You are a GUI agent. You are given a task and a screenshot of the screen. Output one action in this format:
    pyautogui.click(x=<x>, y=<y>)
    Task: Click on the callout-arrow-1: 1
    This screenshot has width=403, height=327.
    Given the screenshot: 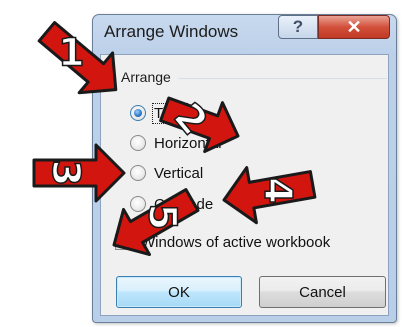 What is the action you would take?
    pyautogui.click(x=77, y=58)
    